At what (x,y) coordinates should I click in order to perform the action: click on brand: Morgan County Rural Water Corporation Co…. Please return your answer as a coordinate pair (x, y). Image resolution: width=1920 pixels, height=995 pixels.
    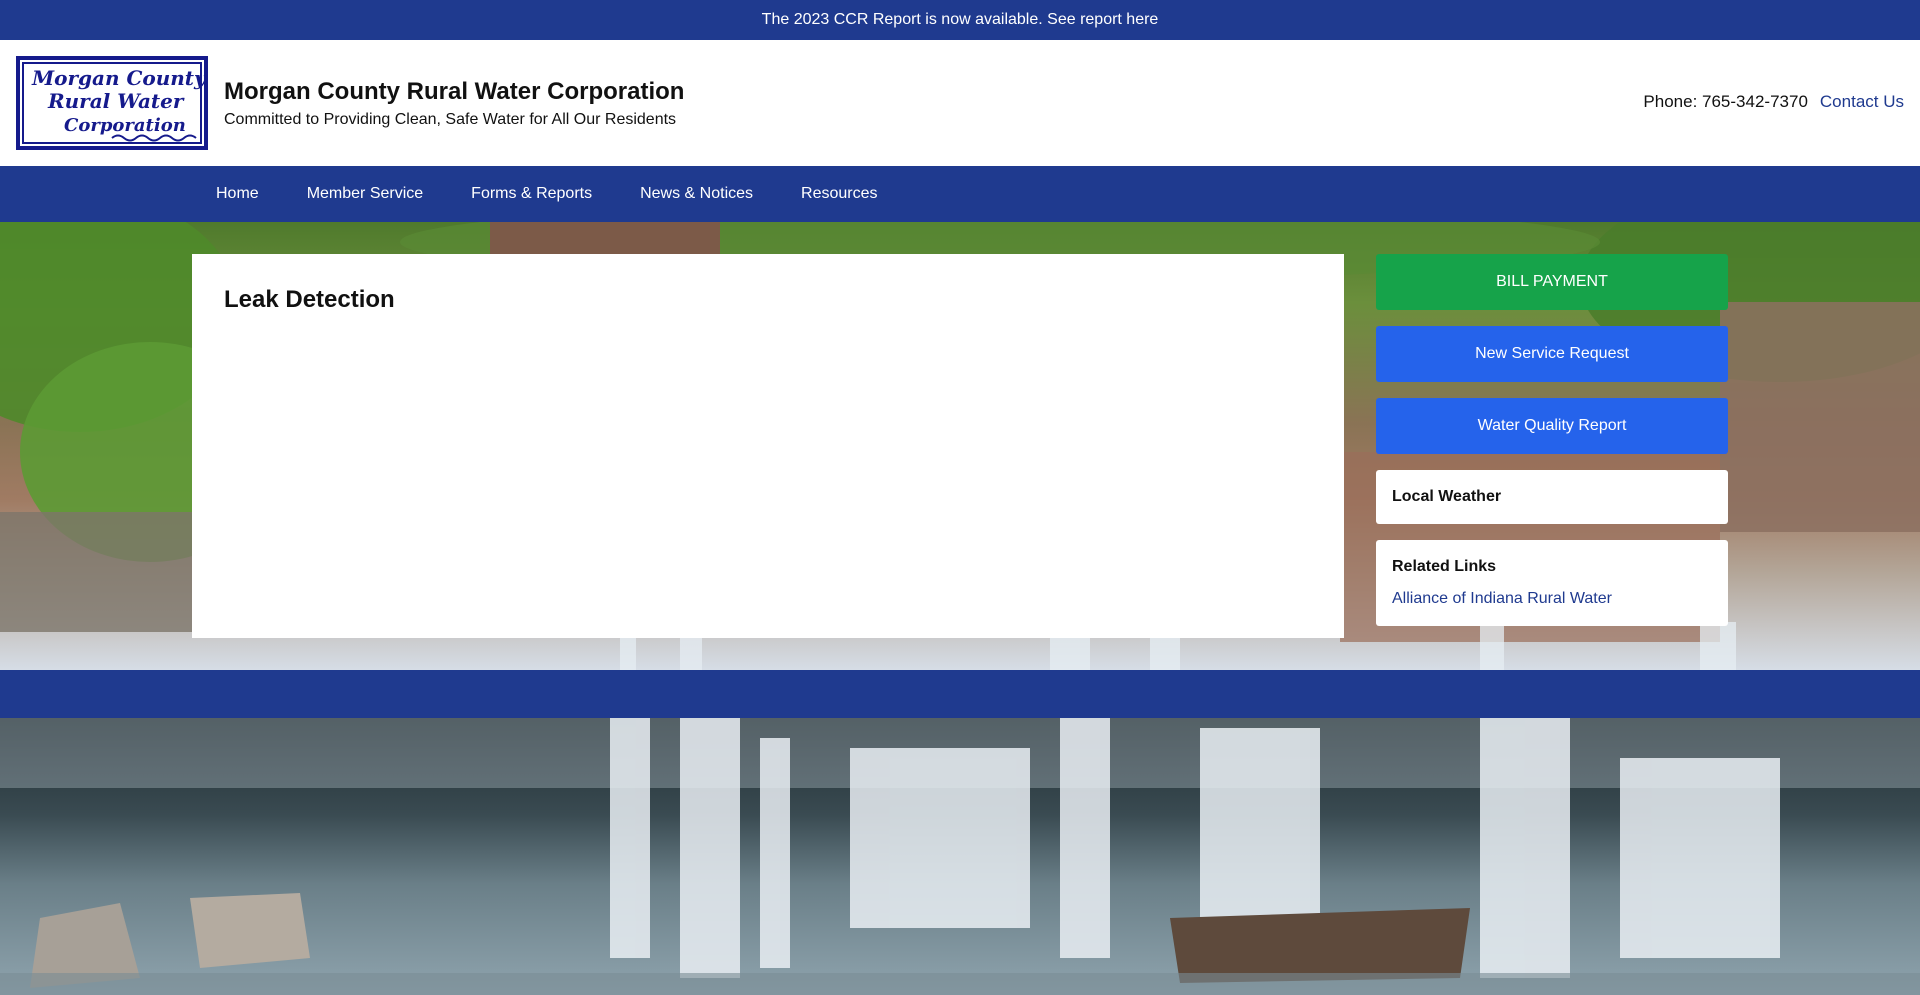
    Looking at the image, I should click on (454, 103).